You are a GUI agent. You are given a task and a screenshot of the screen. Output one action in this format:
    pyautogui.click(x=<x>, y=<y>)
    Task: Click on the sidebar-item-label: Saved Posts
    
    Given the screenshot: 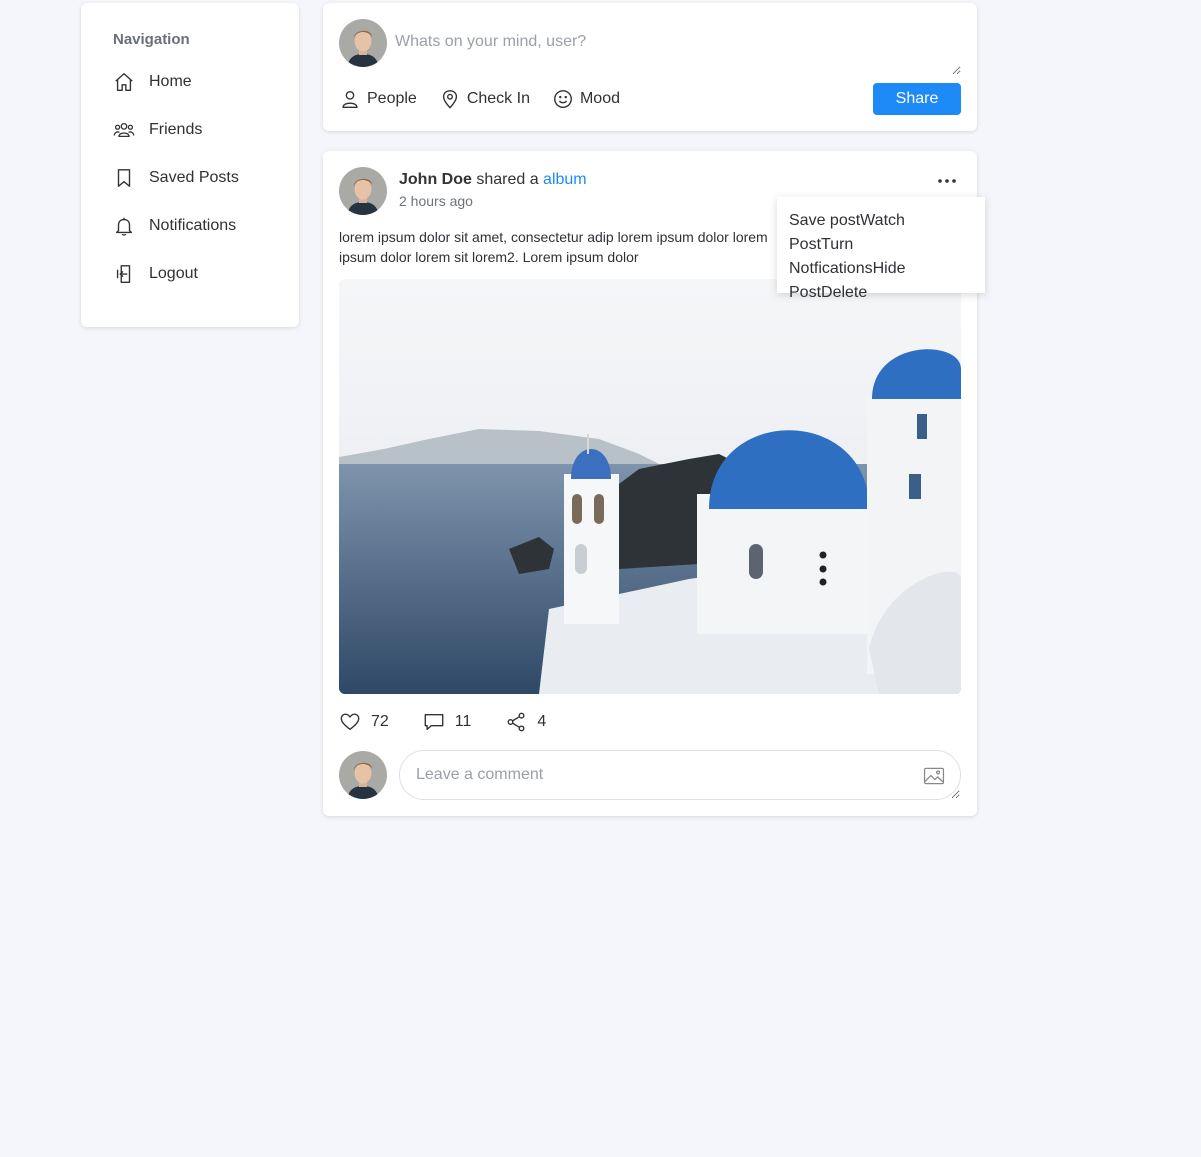 What is the action you would take?
    pyautogui.click(x=194, y=177)
    